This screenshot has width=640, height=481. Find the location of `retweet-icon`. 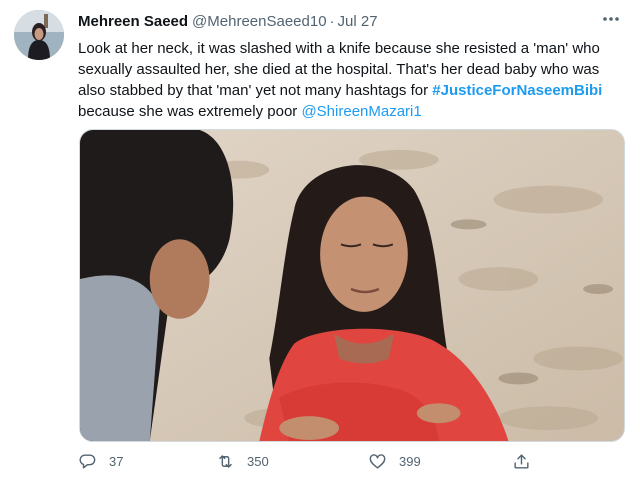

retweet-icon is located at coordinates (225, 461).